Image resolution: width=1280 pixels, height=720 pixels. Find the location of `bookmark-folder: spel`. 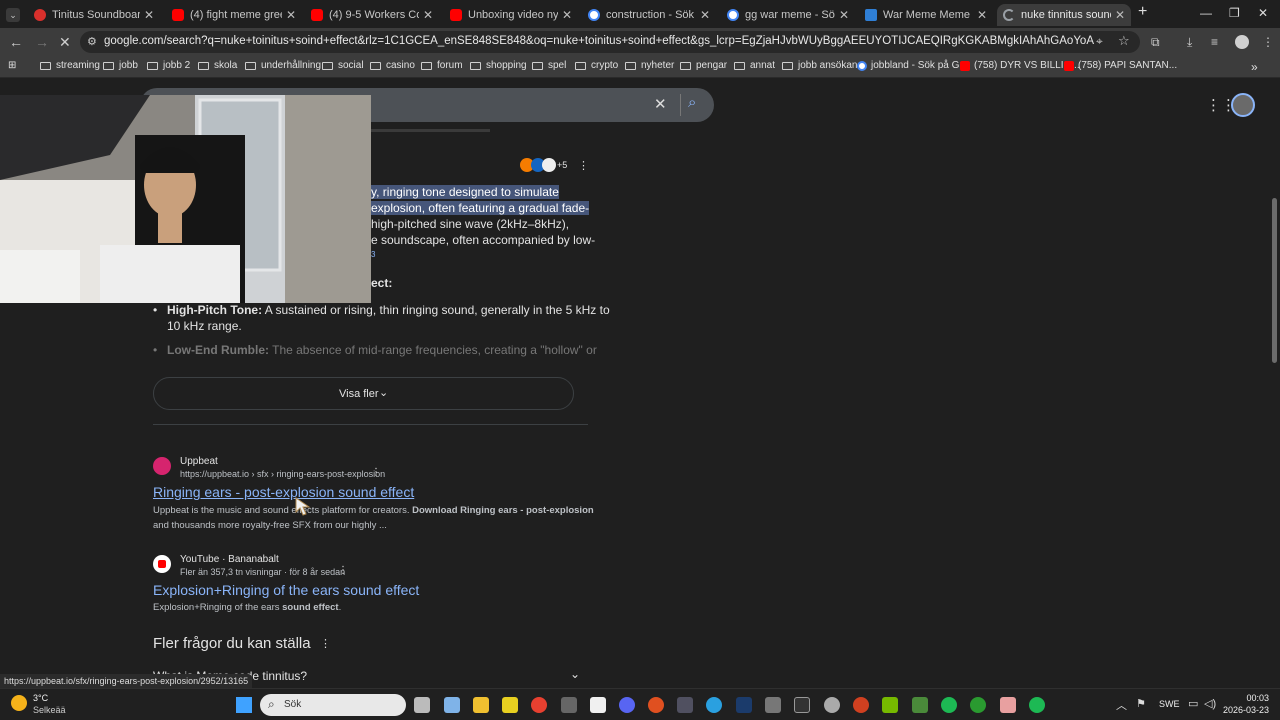

bookmark-folder: spel is located at coordinates (549, 65).